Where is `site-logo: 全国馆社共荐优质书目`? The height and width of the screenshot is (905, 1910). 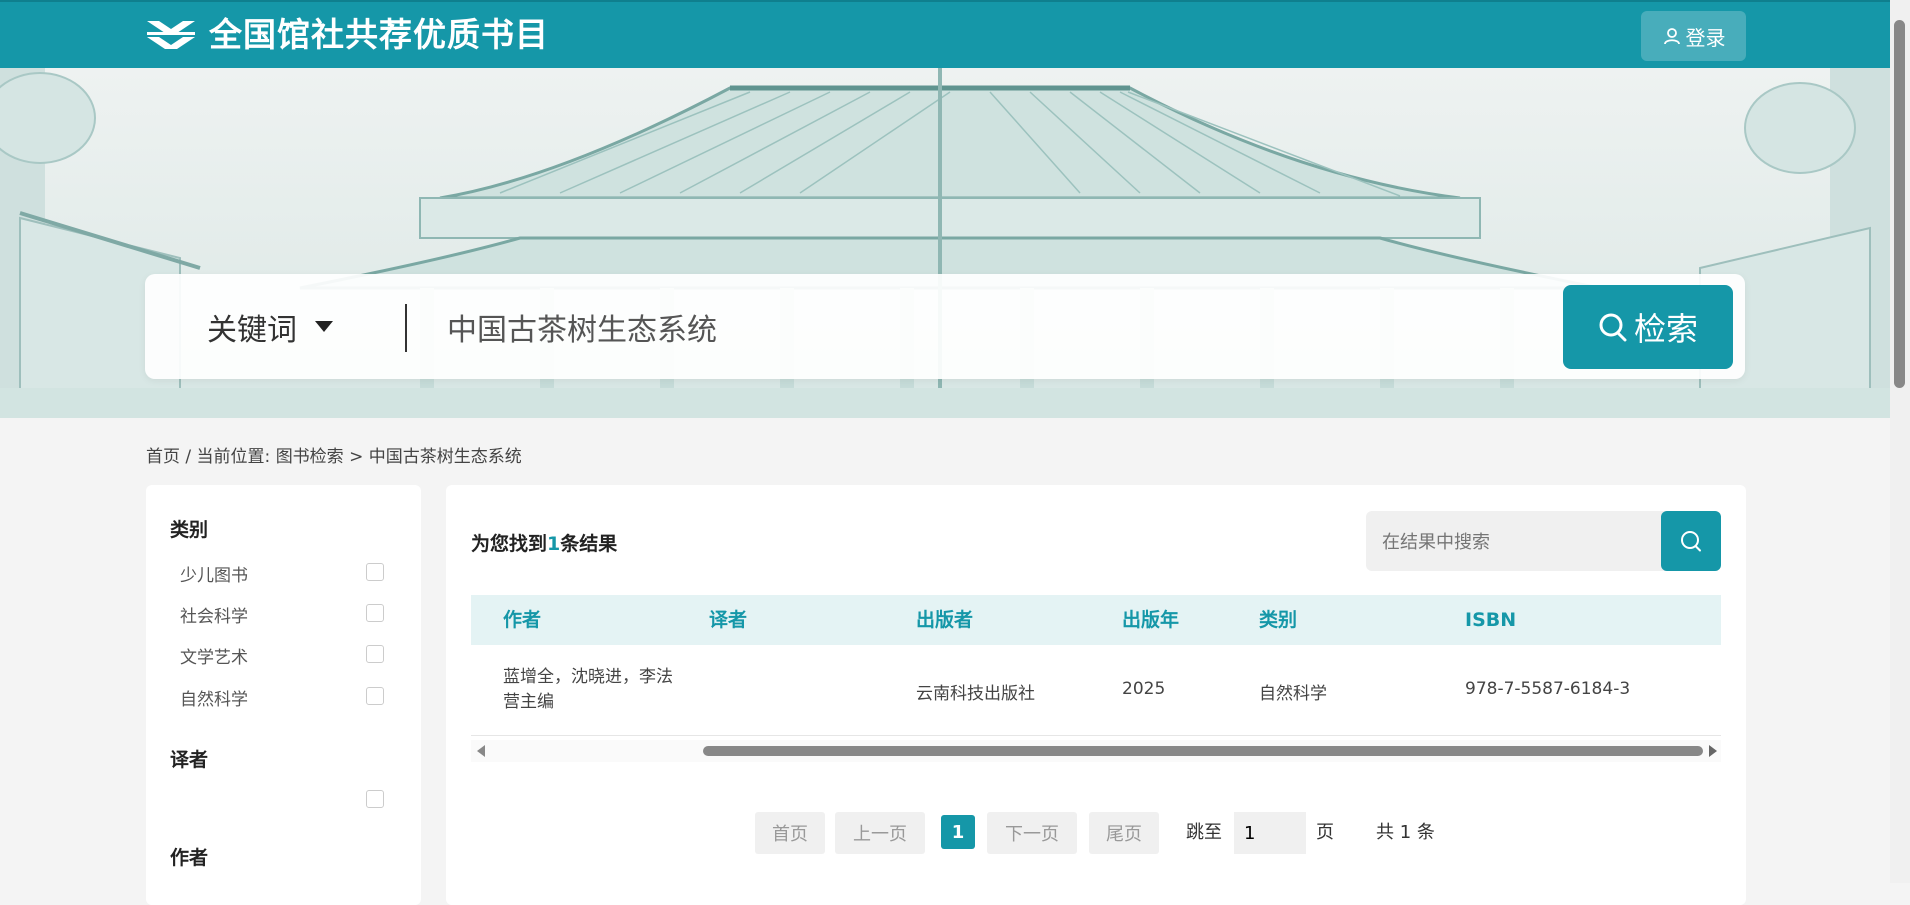 site-logo: 全国馆社共荐优质书目 is located at coordinates (347, 35).